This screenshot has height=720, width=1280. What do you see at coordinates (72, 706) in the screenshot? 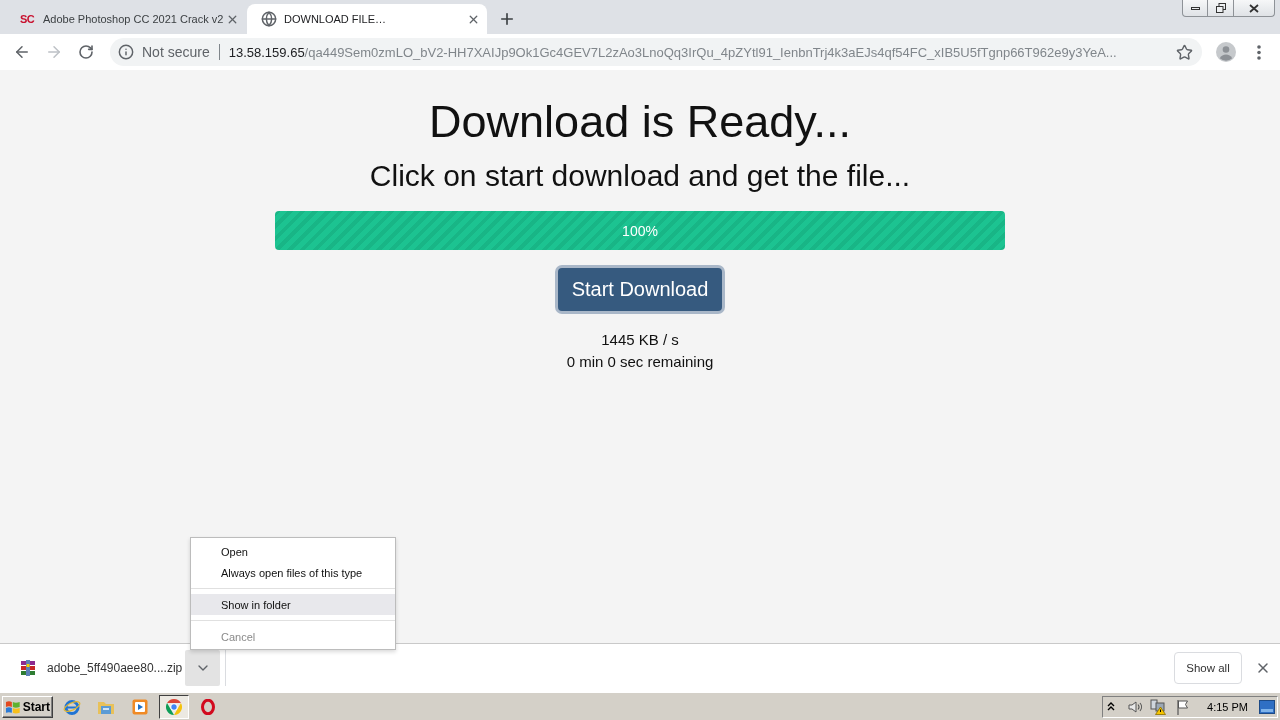
I see `browser-icon` at bounding box center [72, 706].